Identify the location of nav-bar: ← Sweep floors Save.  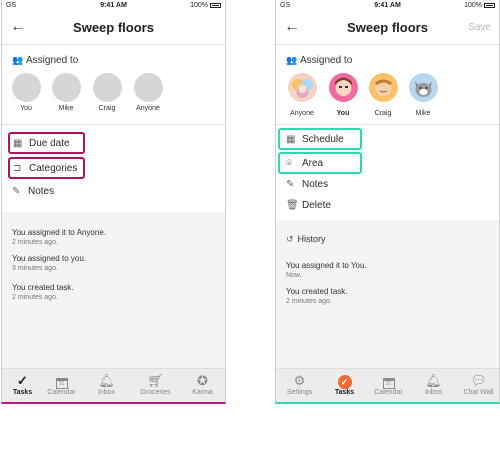
(387, 28).